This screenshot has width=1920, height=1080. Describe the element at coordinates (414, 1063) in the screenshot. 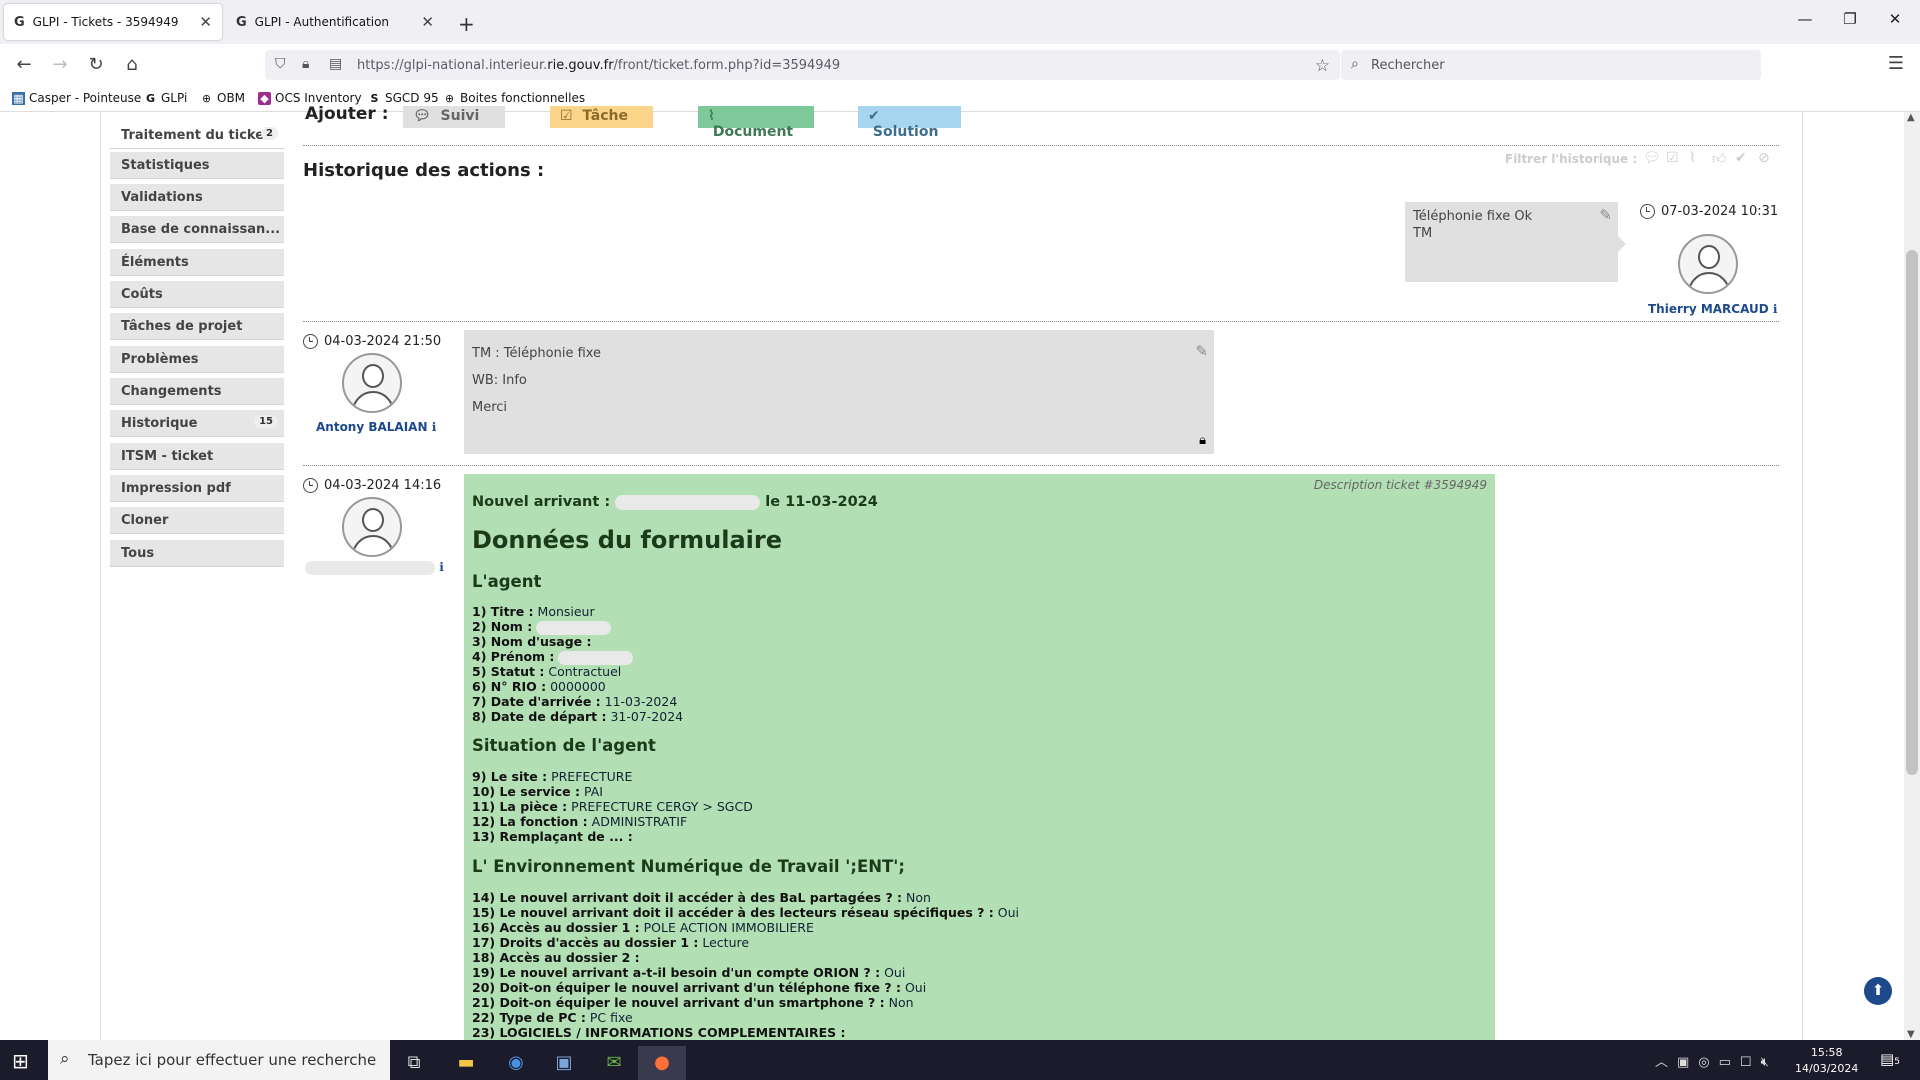

I see `task-view-icon: ⧉` at that location.